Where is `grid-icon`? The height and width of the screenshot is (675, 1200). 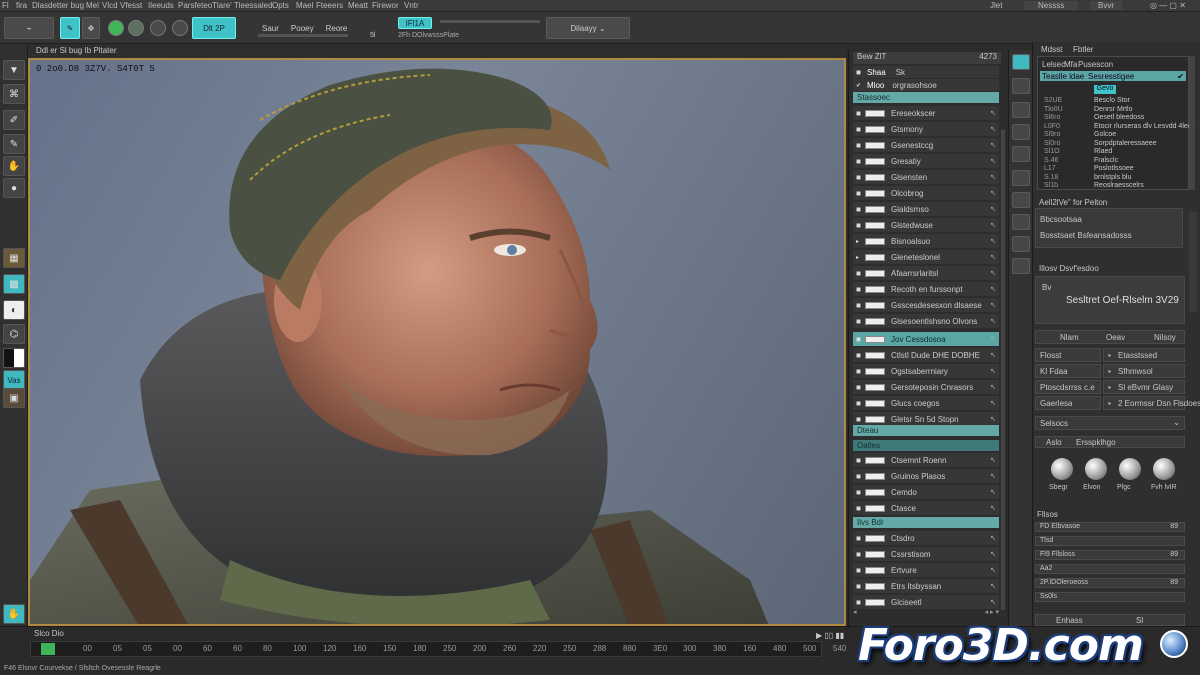
grid-icon is located at coordinates (1021, 86).